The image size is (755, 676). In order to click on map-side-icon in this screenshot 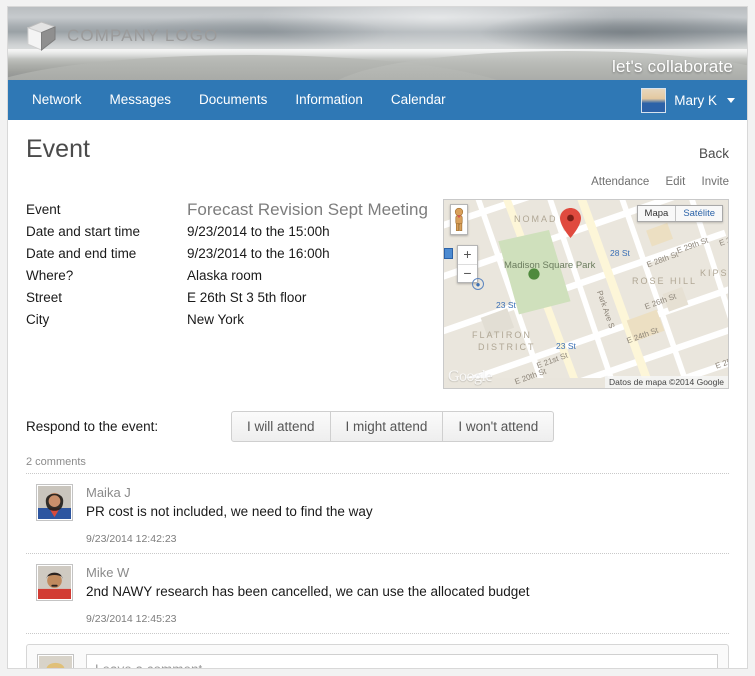, I will do `click(448, 253)`.